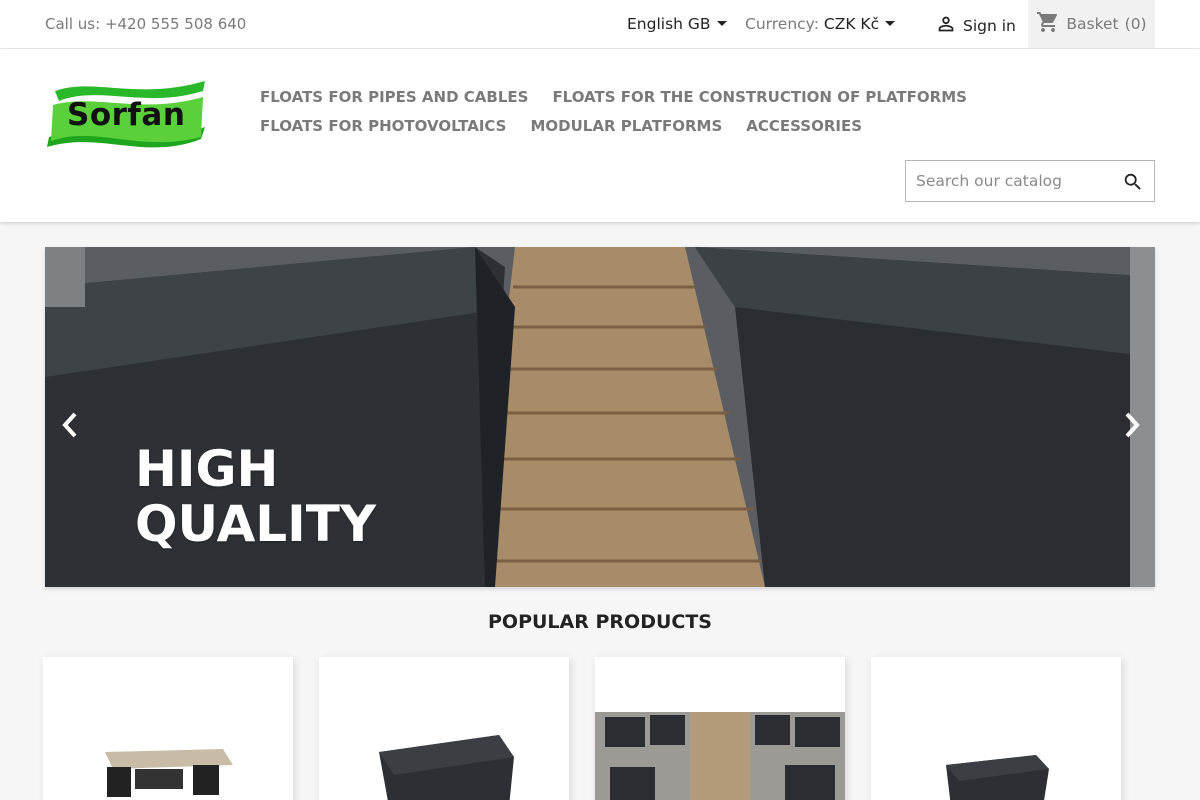 Image resolution: width=1200 pixels, height=800 pixels. Describe the element at coordinates (73, 24) in the screenshot. I see `call-label: Call us:` at that location.